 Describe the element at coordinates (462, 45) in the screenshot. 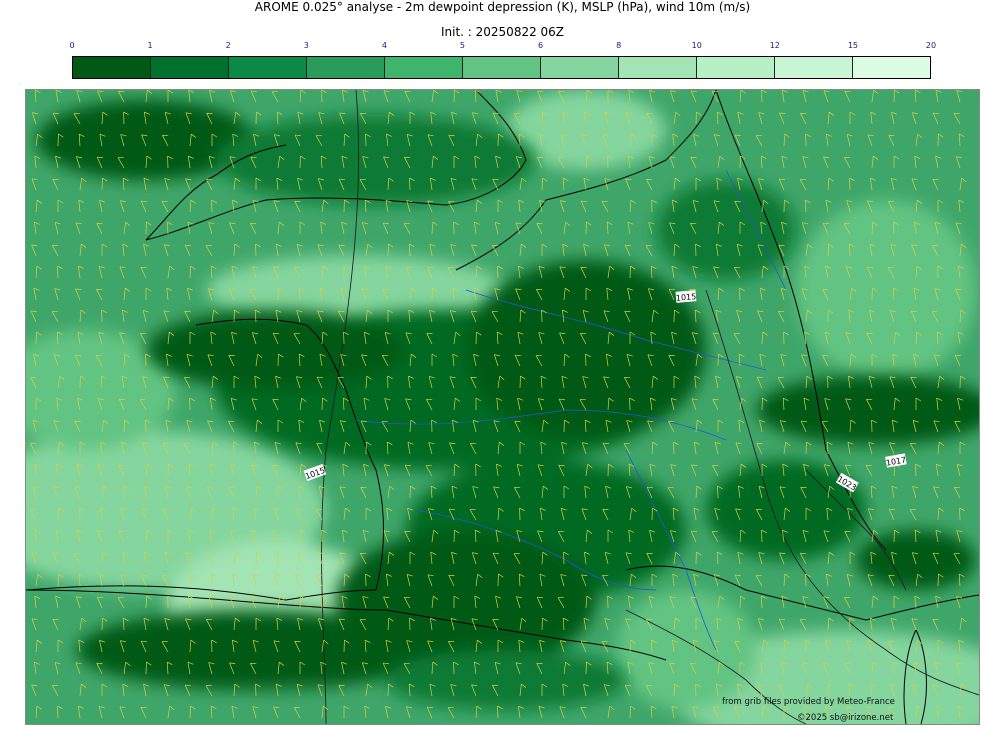

I see `colorbar-tick-label: 5` at that location.